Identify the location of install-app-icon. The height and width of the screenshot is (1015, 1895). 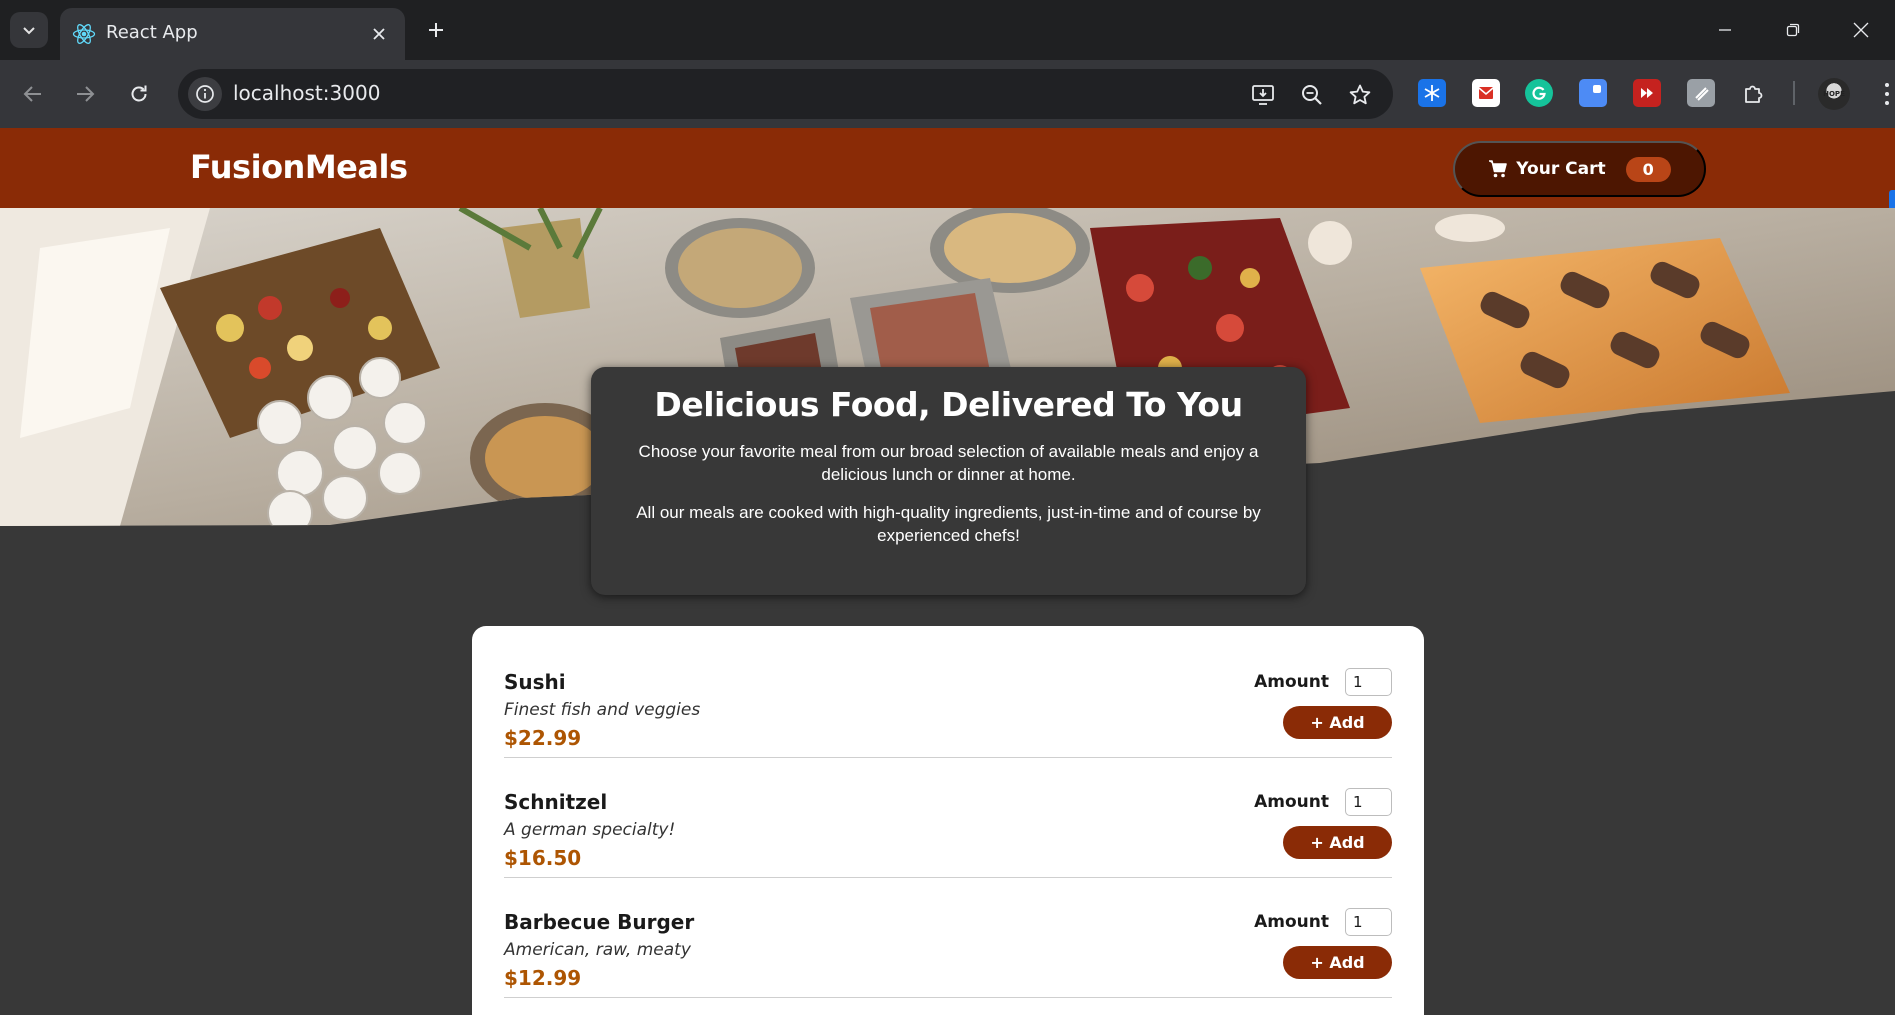
(1263, 95).